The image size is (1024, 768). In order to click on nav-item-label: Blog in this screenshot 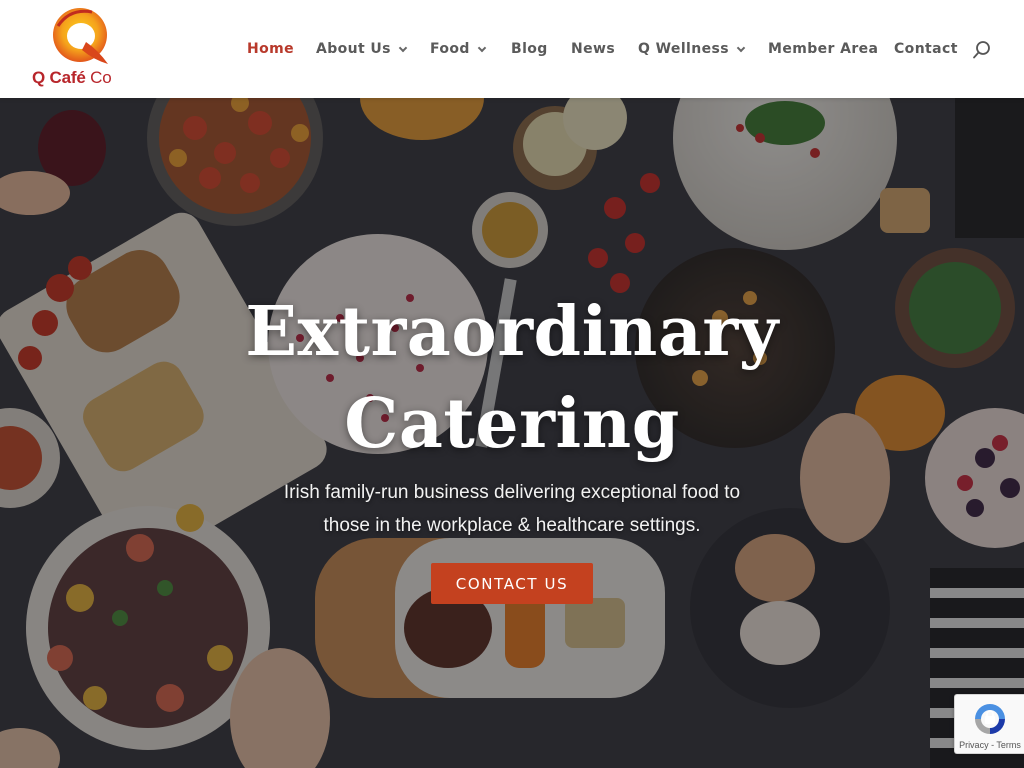, I will do `click(529, 49)`.